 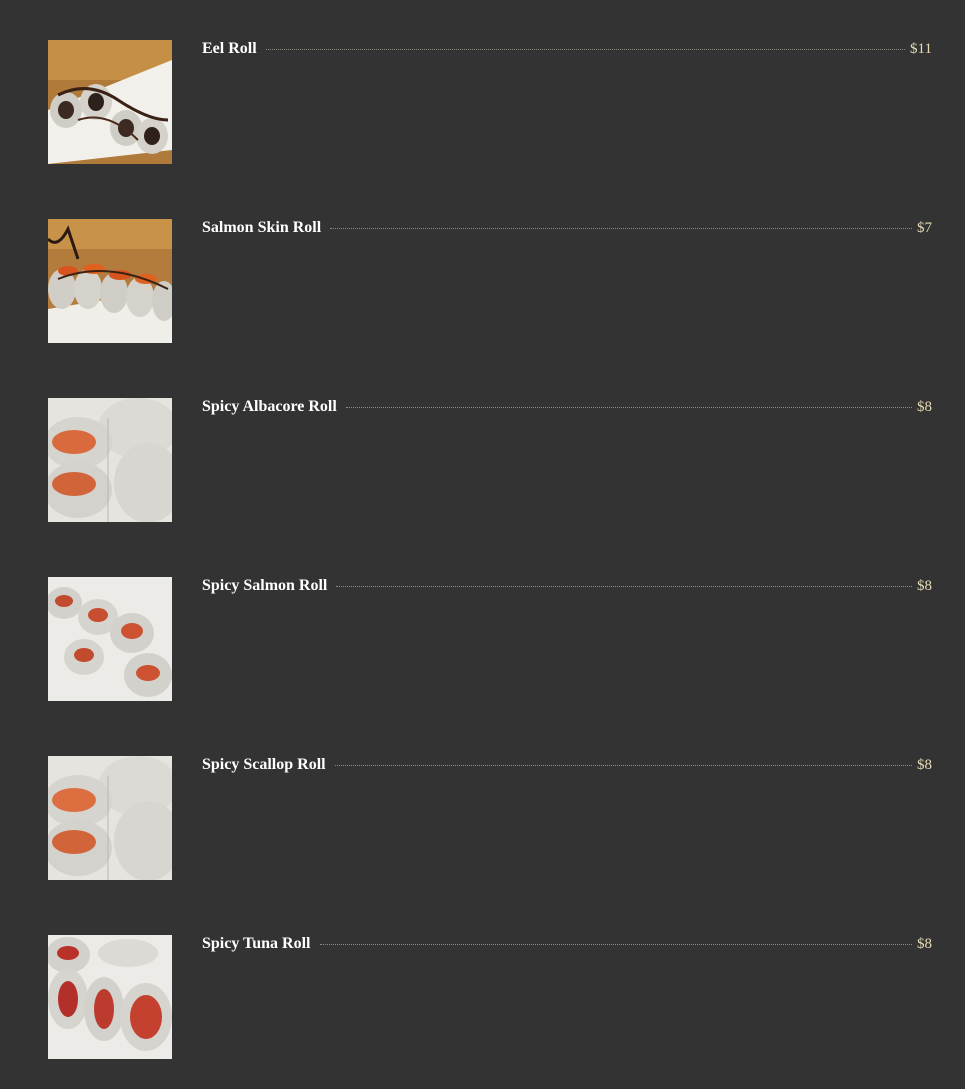 I want to click on item-name: Spicy Salmon Roll, so click(x=264, y=586).